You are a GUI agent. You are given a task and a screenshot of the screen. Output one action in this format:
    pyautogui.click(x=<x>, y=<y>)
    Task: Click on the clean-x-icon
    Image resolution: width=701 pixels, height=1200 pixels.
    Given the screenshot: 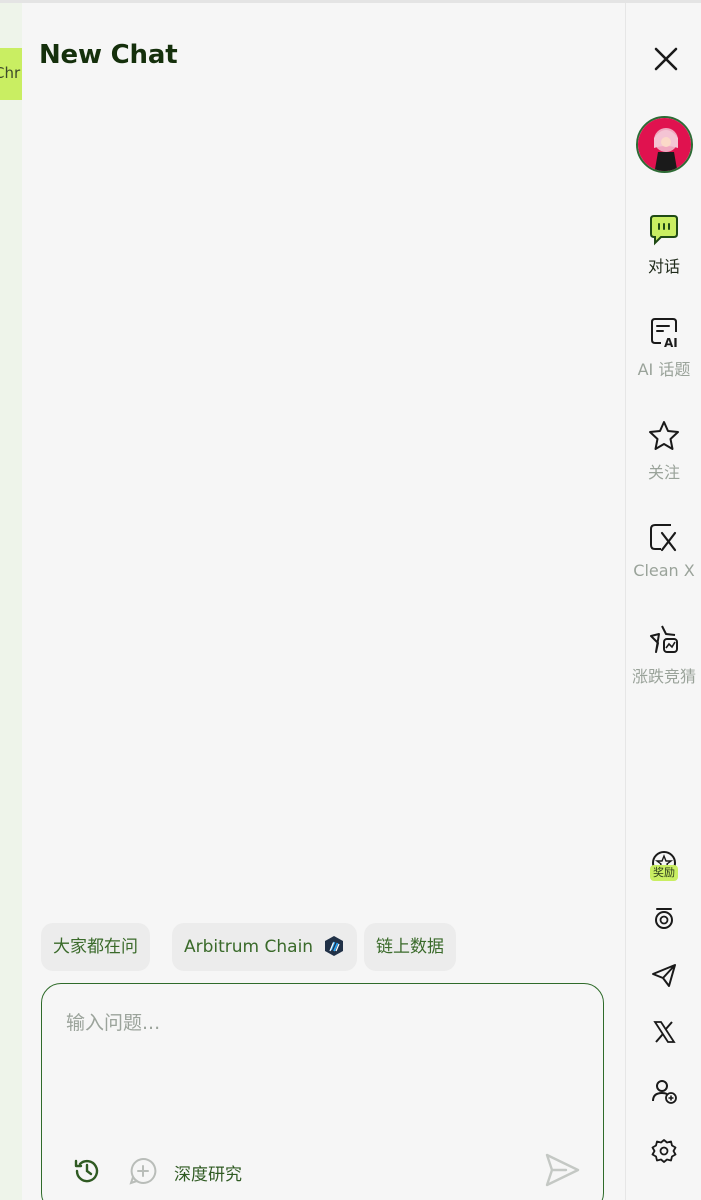 What is the action you would take?
    pyautogui.click(x=663, y=538)
    